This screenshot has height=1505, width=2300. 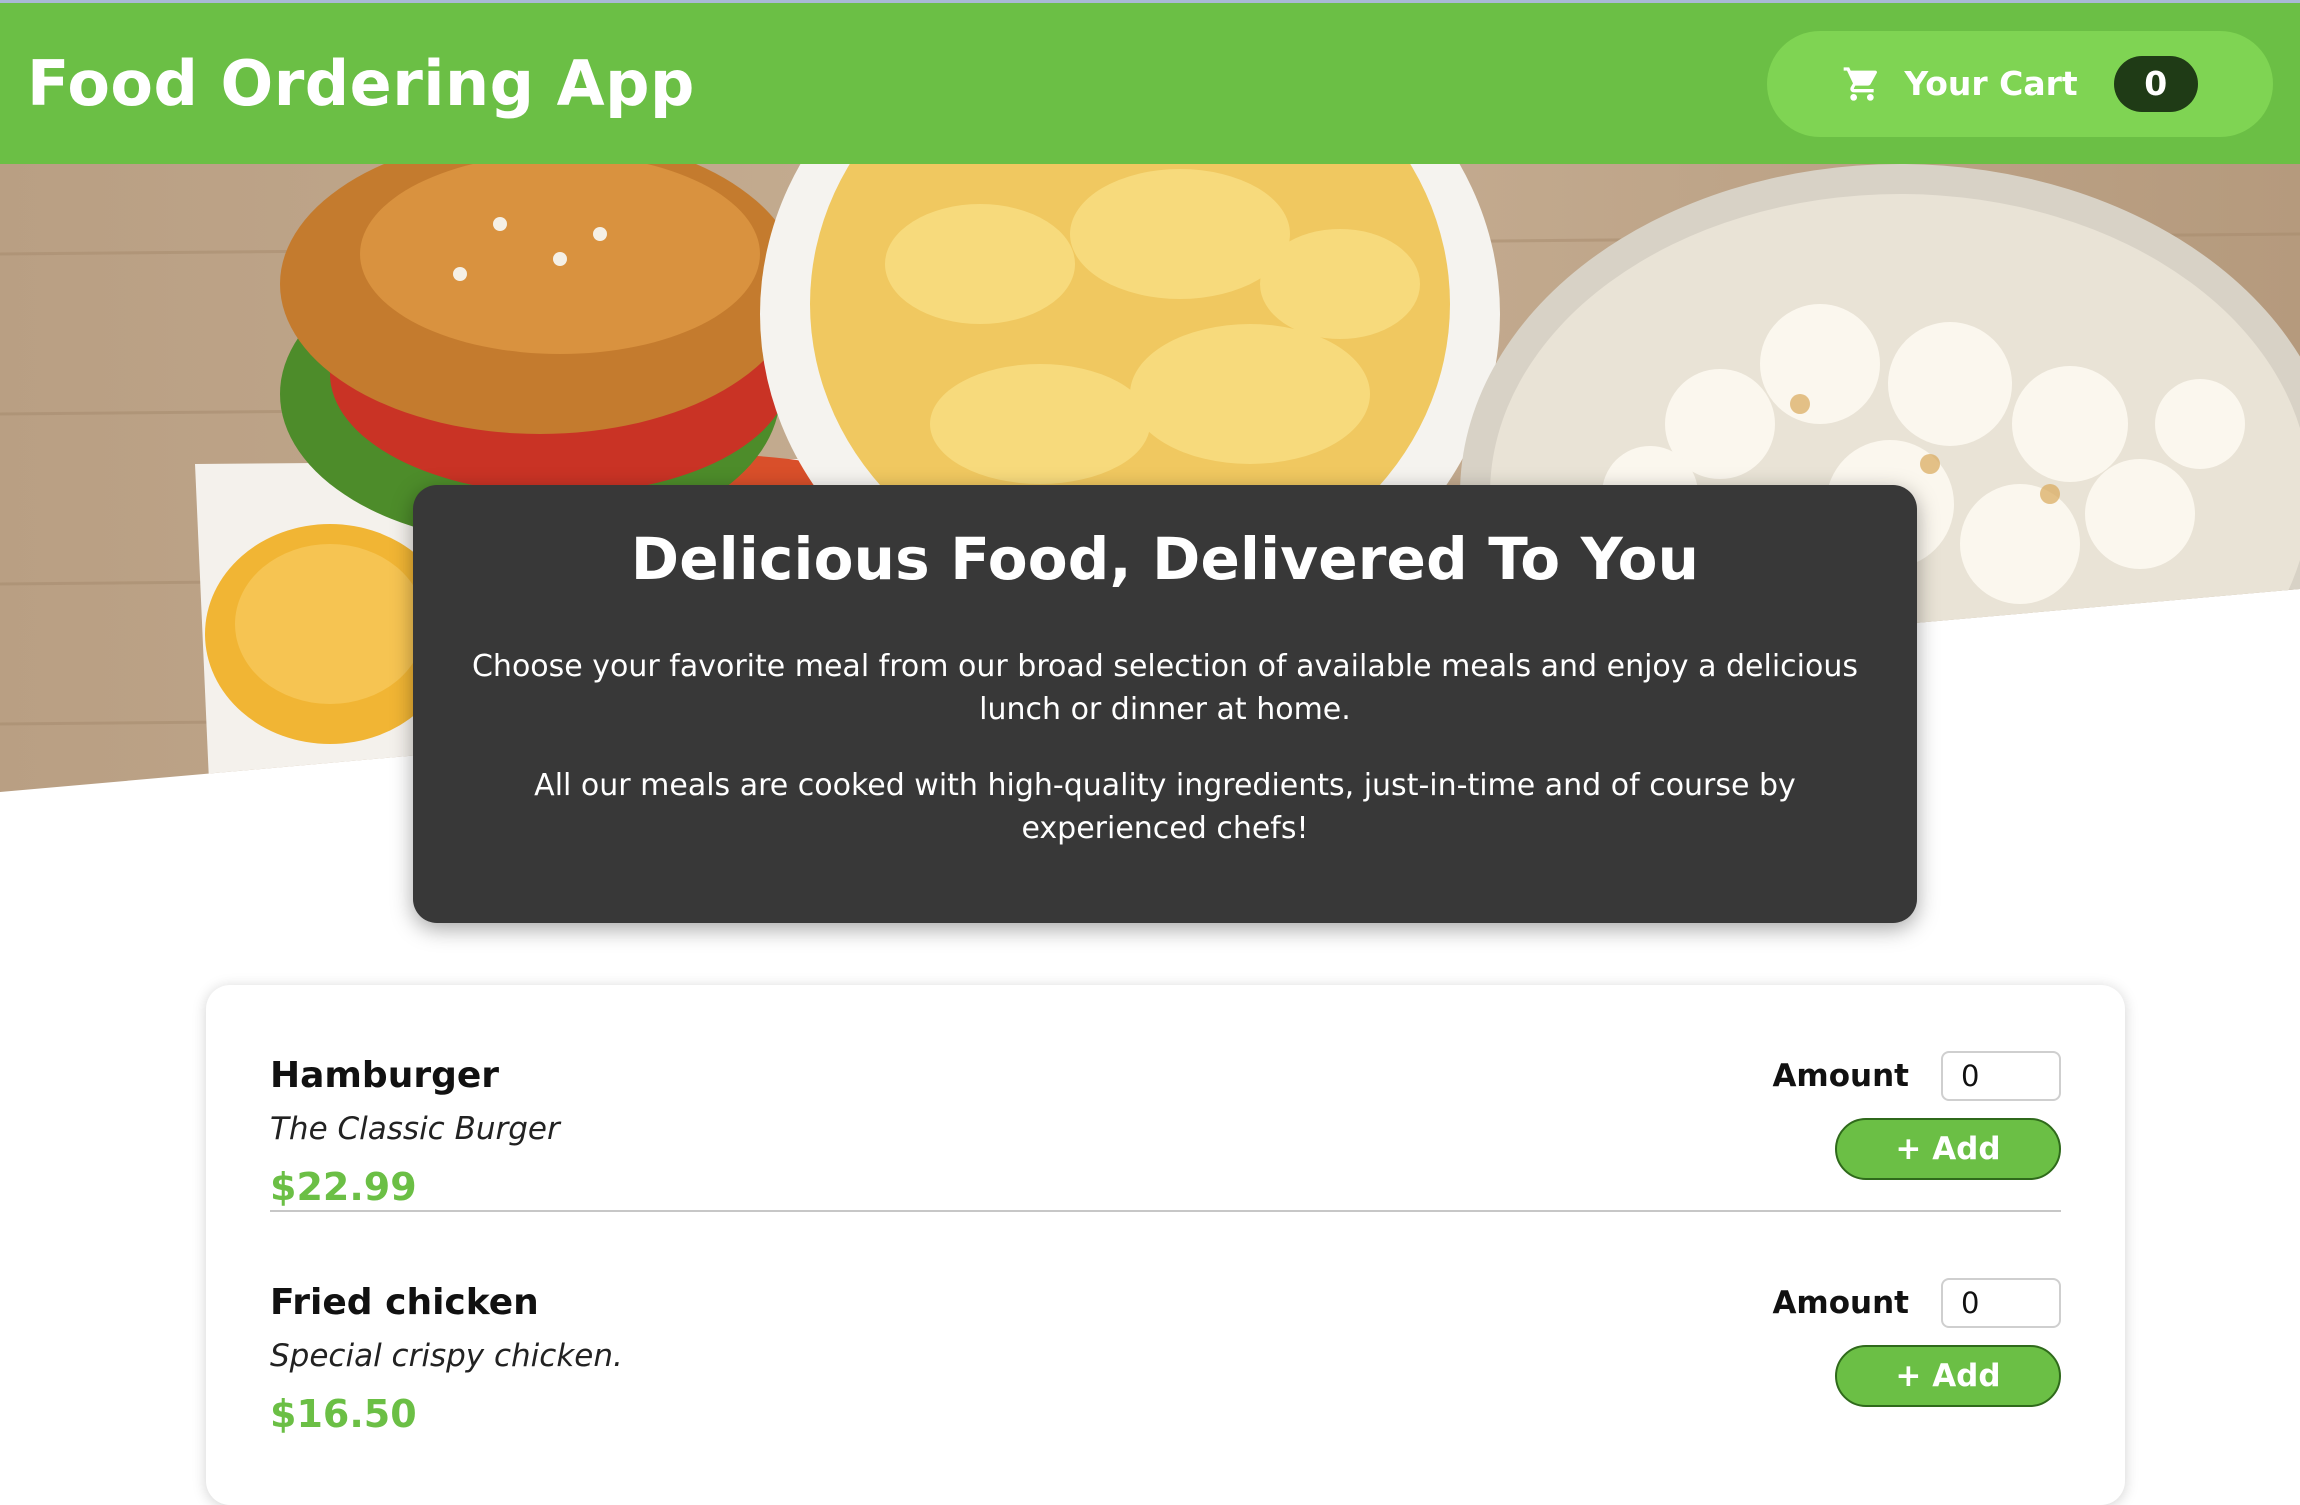 I want to click on cart-button: Your Cart 0, so click(x=2020, y=83).